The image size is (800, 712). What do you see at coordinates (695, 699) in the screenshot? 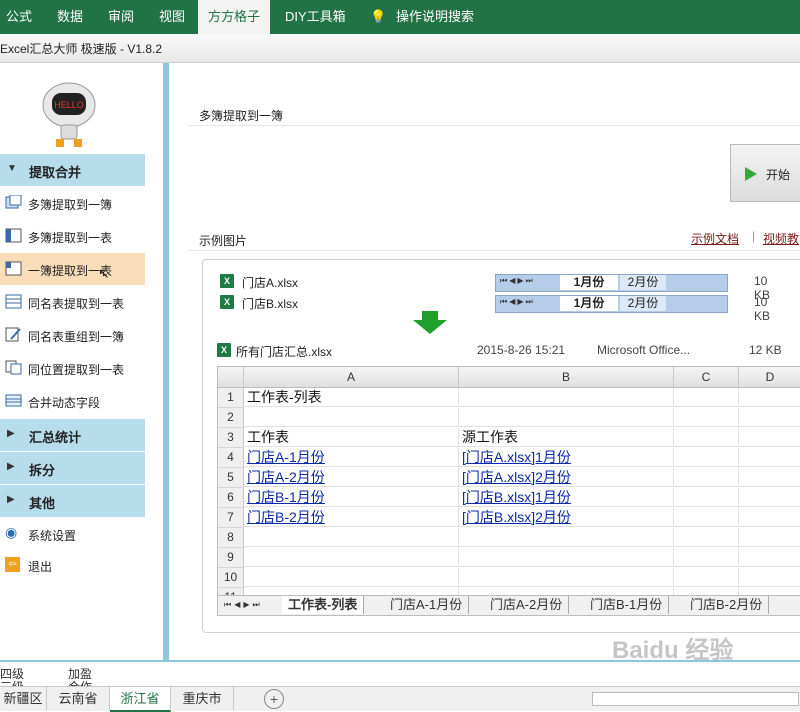
I see `horizontal-scrollbar` at bounding box center [695, 699].